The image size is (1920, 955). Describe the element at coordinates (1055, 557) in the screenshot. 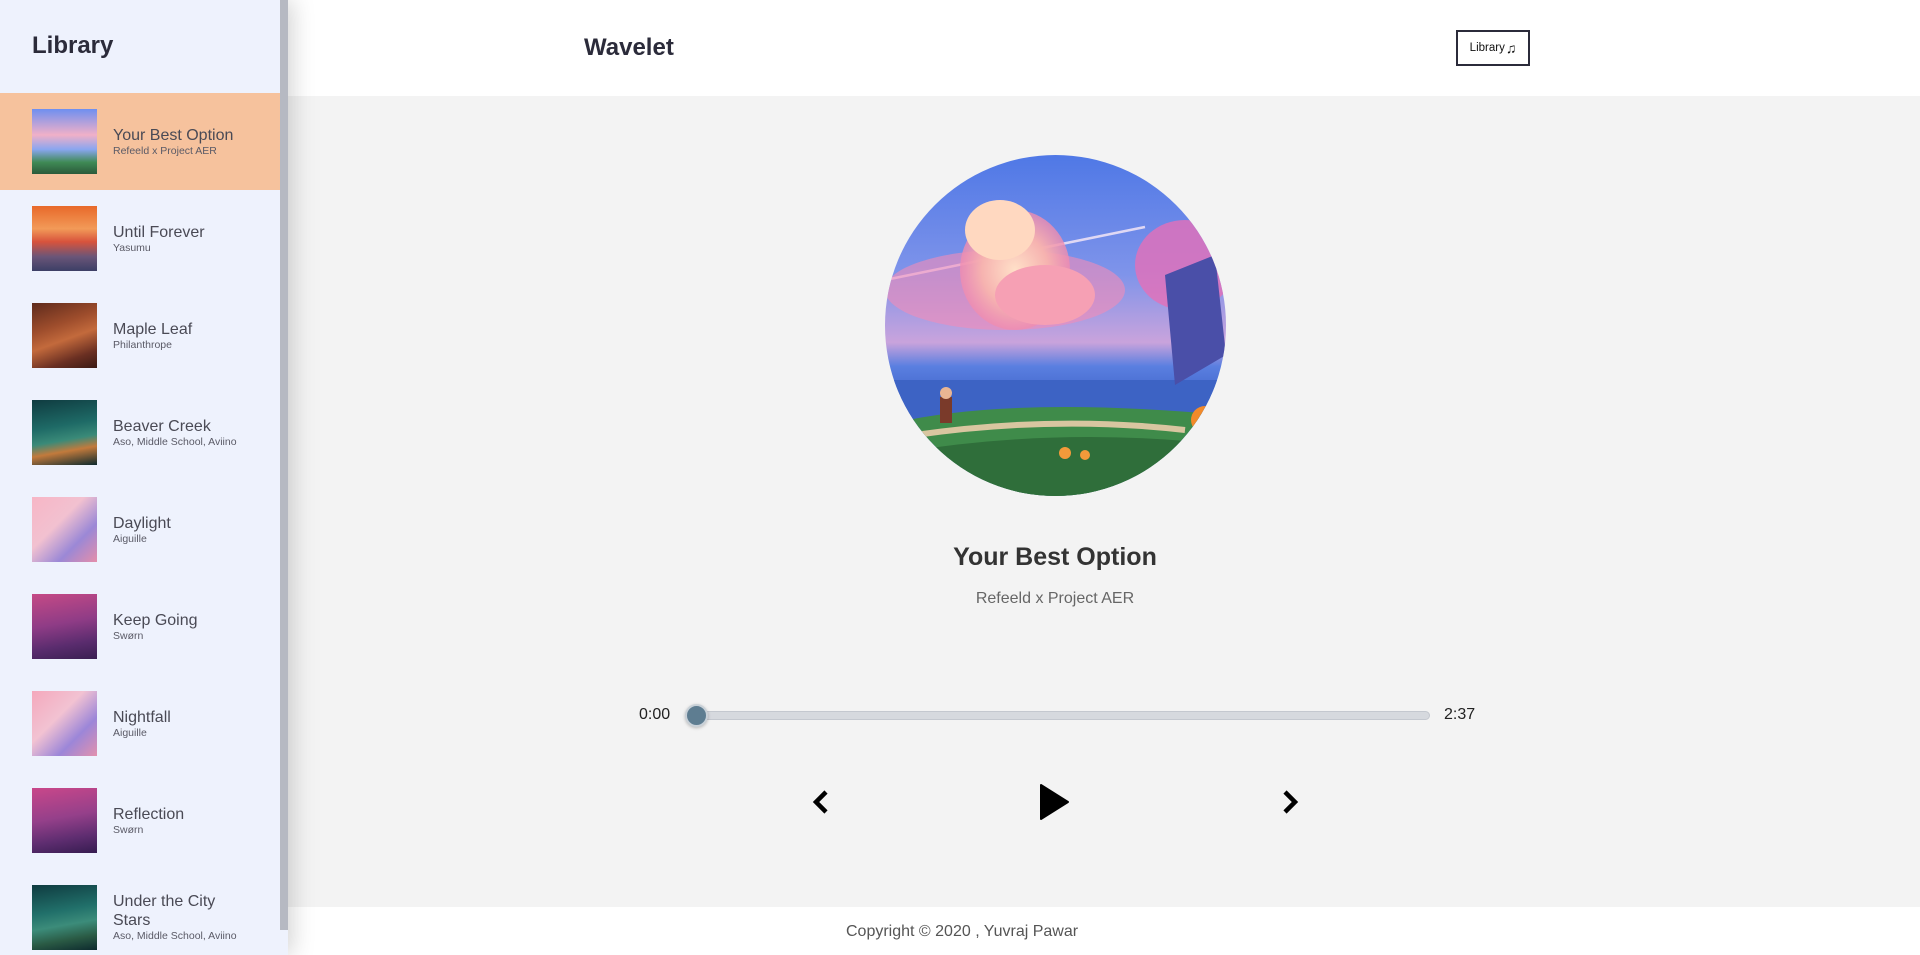

I see `now-playing-title: Your Best Option` at that location.